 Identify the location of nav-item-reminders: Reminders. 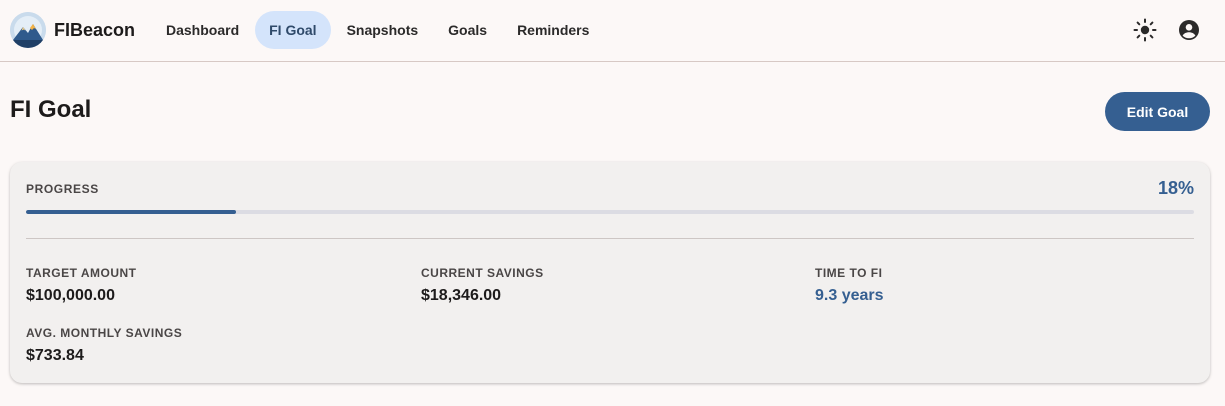
(553, 30).